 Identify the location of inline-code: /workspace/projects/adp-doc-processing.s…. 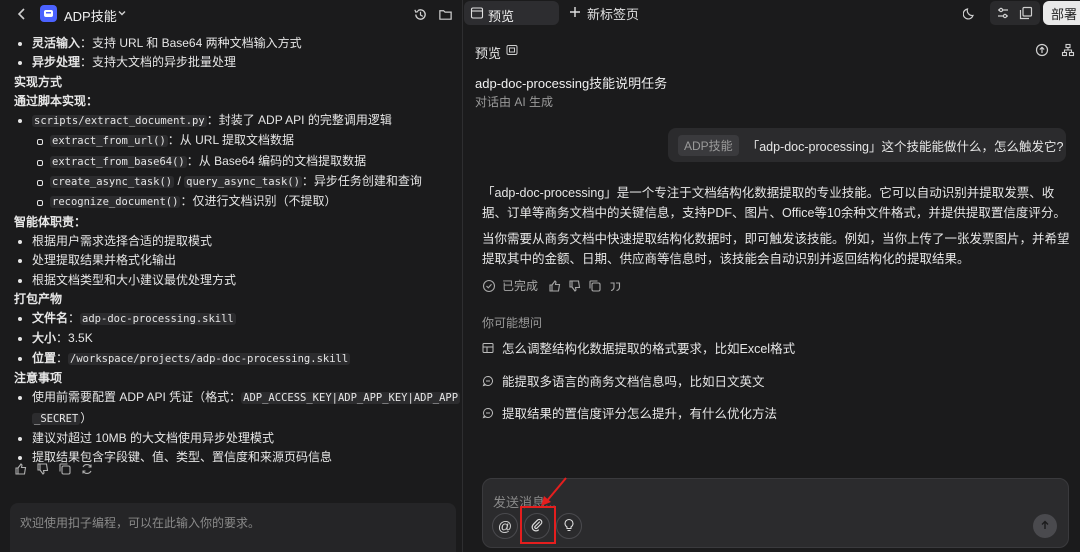
(209, 358).